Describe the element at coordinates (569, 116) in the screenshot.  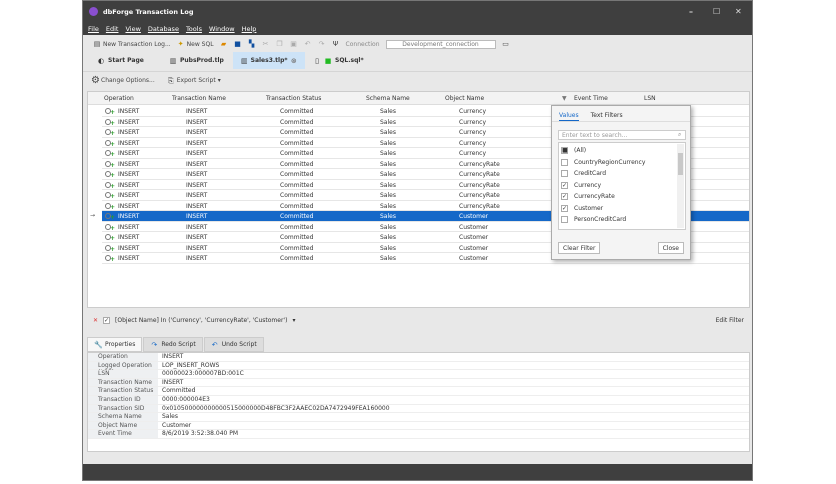
I see `tab-values: Values` at that location.